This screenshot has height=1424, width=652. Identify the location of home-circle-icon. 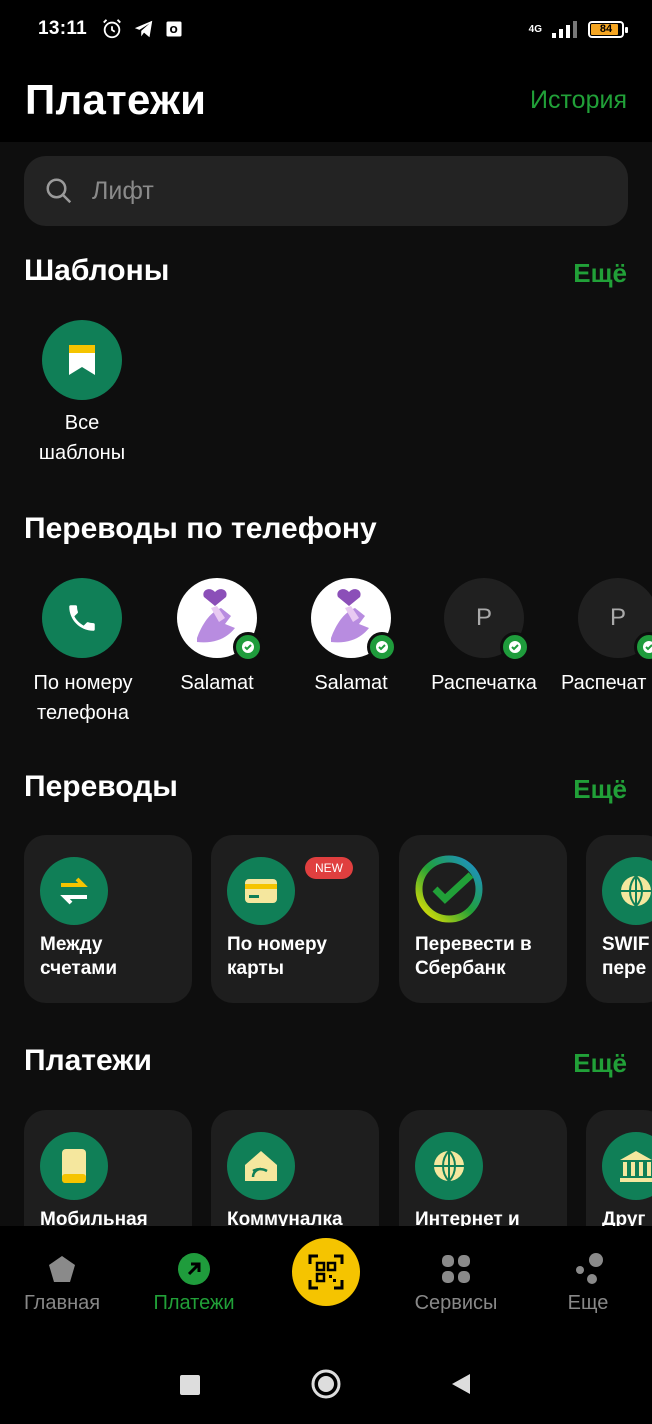
(326, 1384).